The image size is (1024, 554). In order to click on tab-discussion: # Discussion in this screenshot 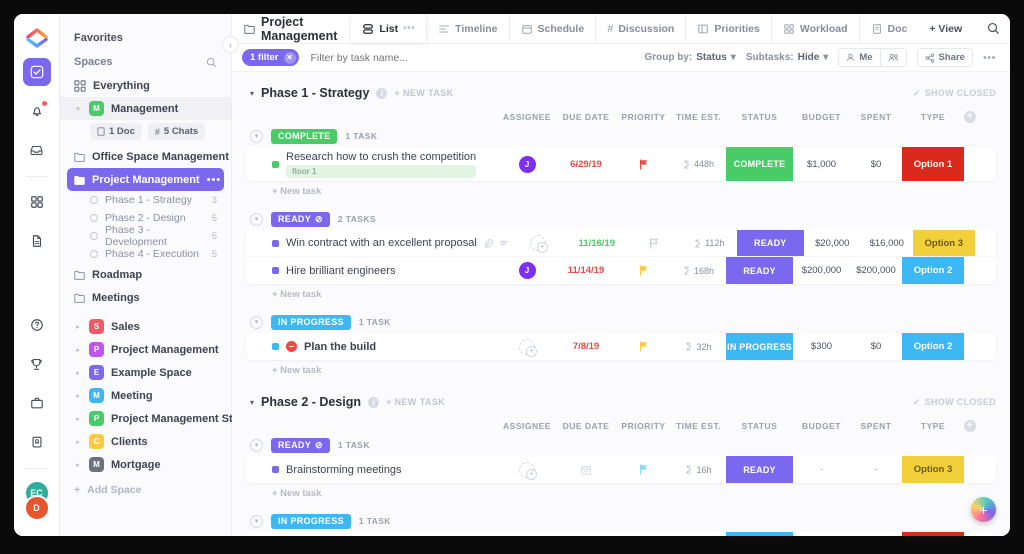, I will do `click(640, 28)`.